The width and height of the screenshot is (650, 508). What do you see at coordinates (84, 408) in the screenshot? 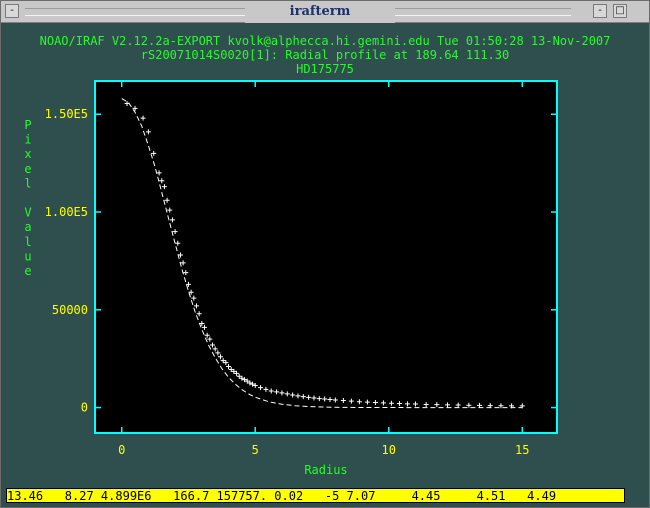
I see `y-tick-label: 0` at bounding box center [84, 408].